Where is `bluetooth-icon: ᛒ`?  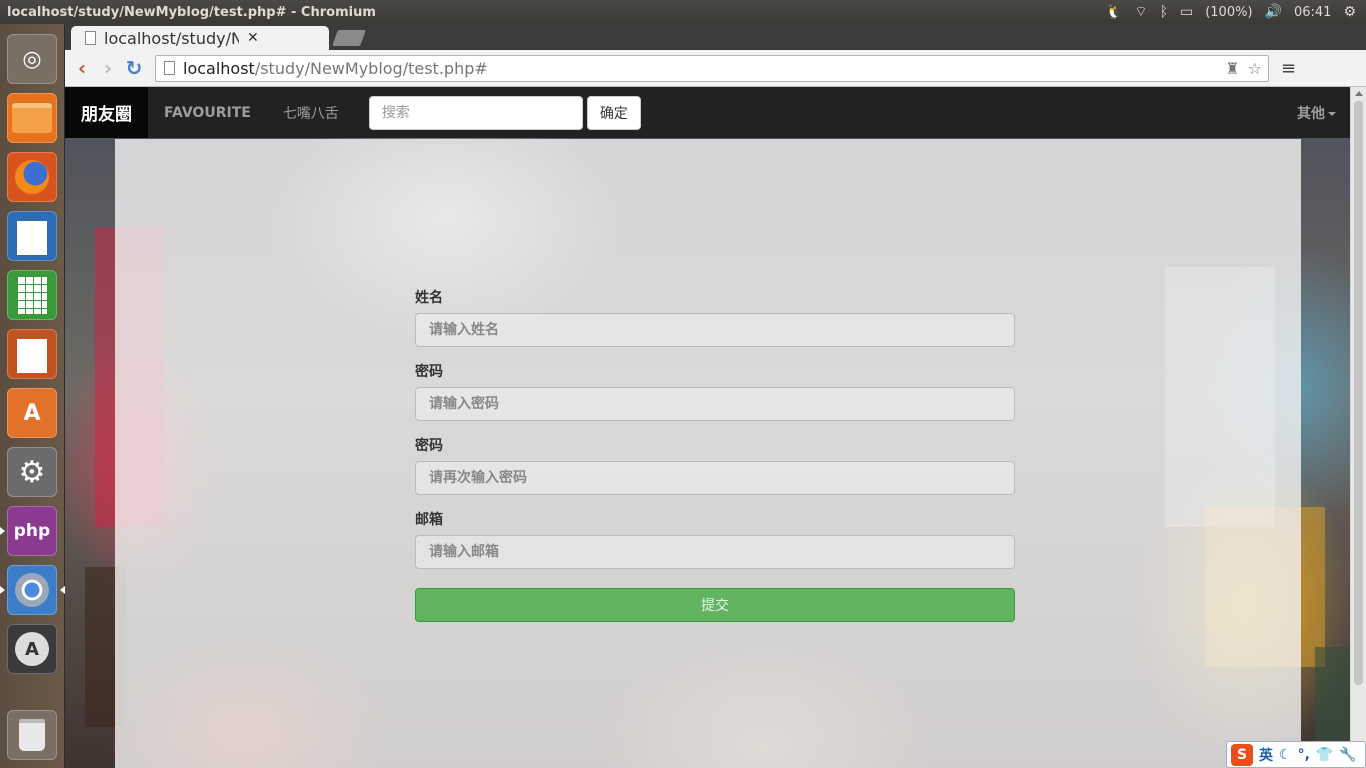 bluetooth-icon: ᛒ is located at coordinates (1164, 12).